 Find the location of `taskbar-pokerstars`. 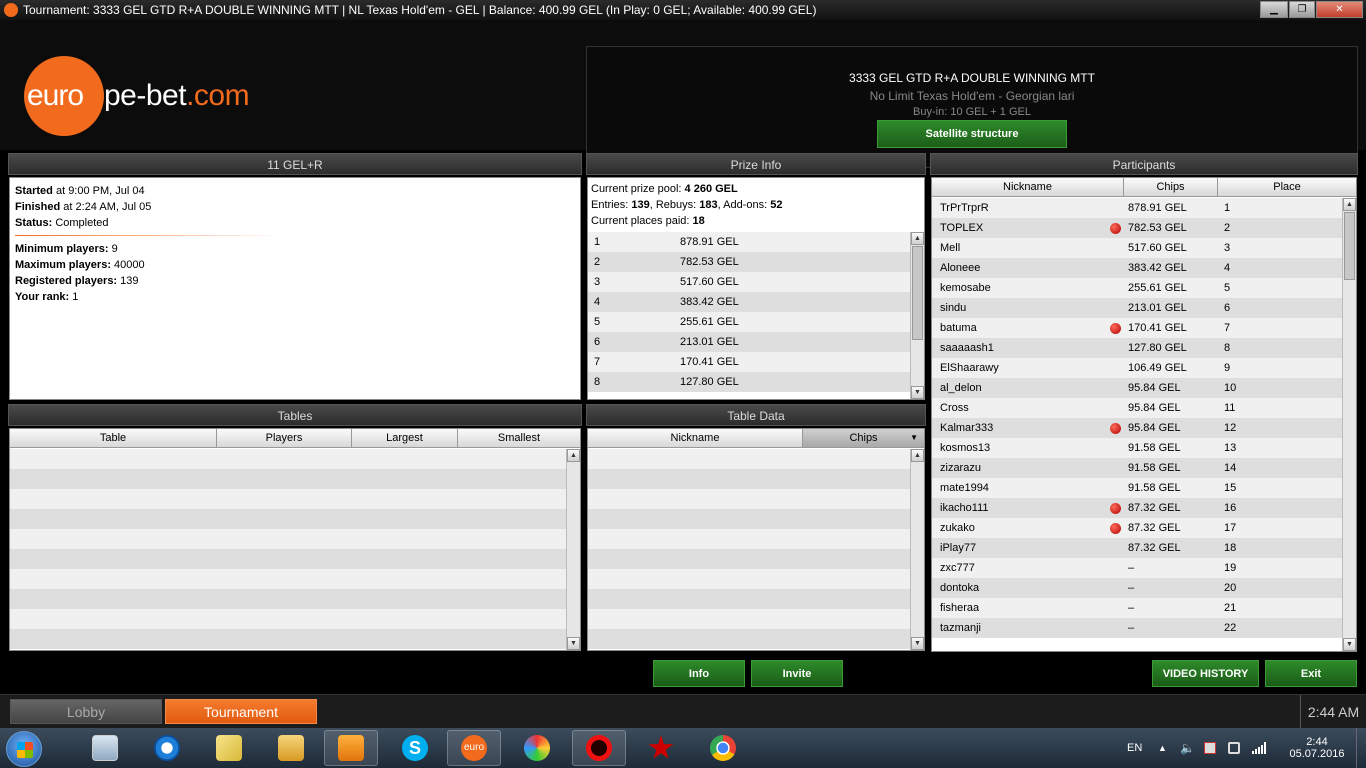

taskbar-pokerstars is located at coordinates (661, 748).